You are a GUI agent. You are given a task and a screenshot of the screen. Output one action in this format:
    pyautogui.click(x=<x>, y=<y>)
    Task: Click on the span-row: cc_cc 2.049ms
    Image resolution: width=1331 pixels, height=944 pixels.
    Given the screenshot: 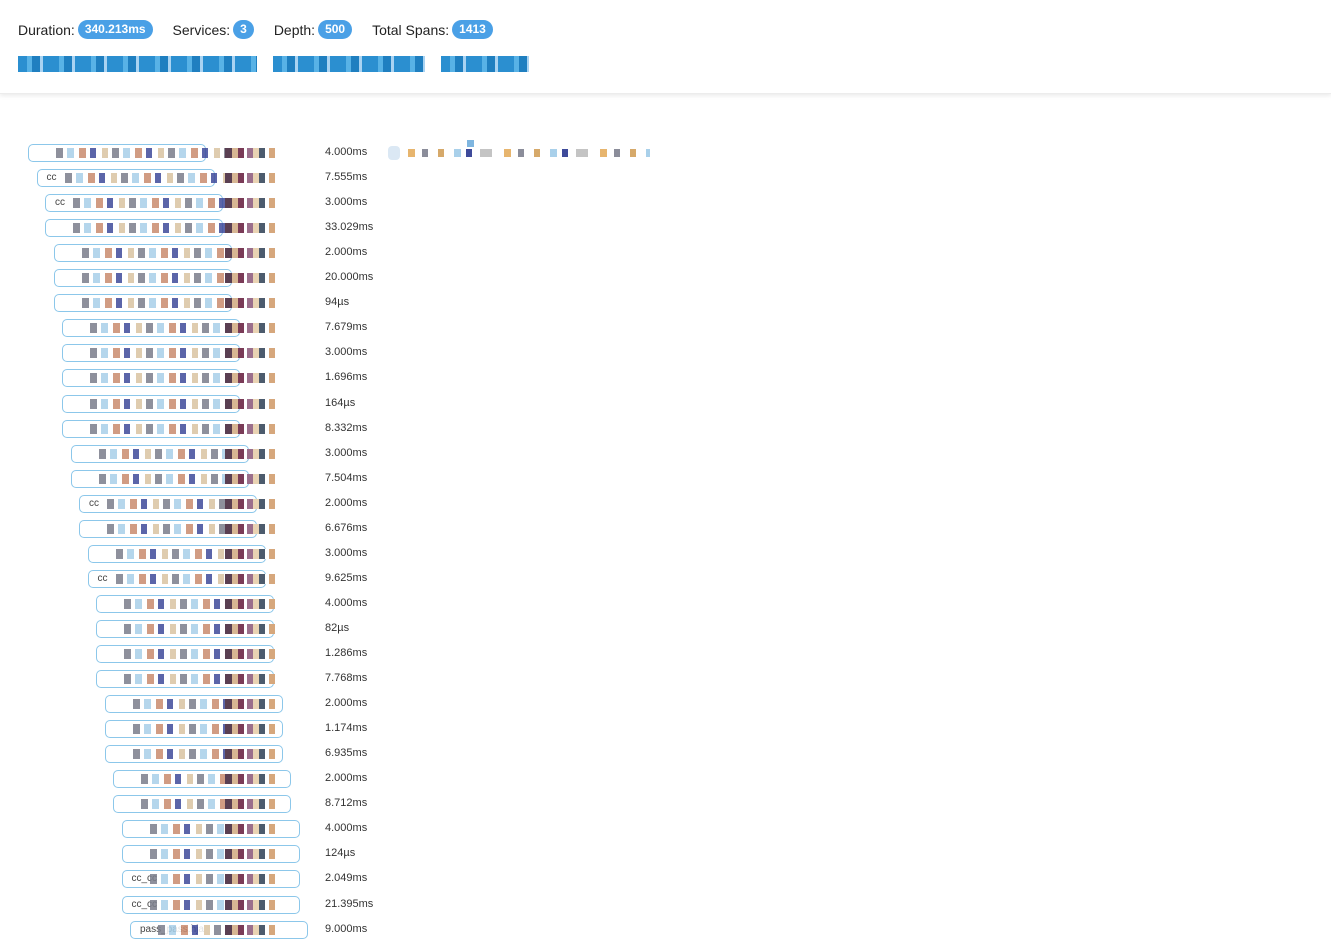 What is the action you would take?
    pyautogui.click(x=350, y=878)
    